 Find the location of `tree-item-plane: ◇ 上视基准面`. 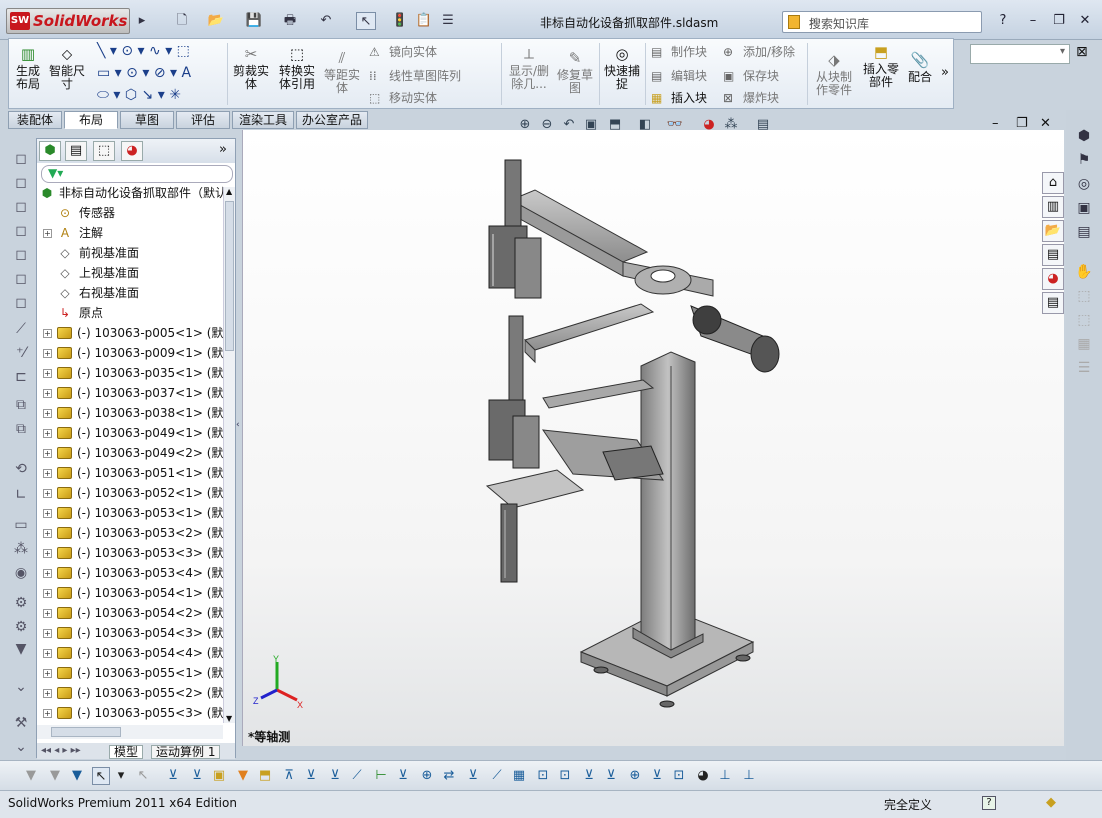

tree-item-plane: ◇ 上视基准面 is located at coordinates (130, 273).